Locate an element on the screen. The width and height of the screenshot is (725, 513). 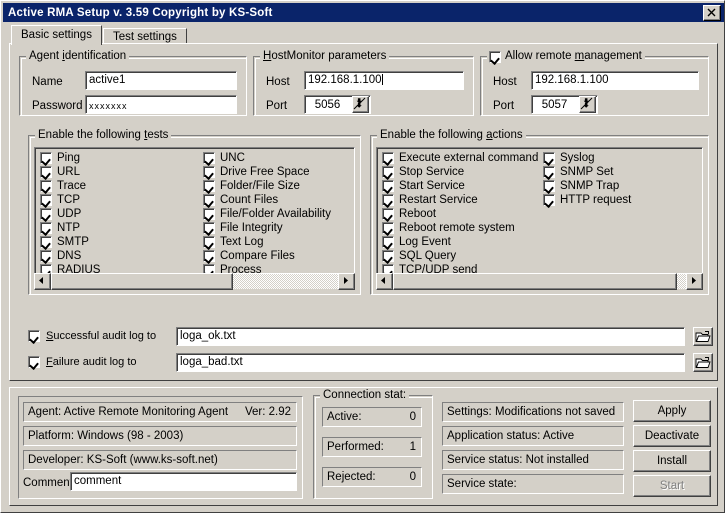
test-label: Trace is located at coordinates (71, 186).